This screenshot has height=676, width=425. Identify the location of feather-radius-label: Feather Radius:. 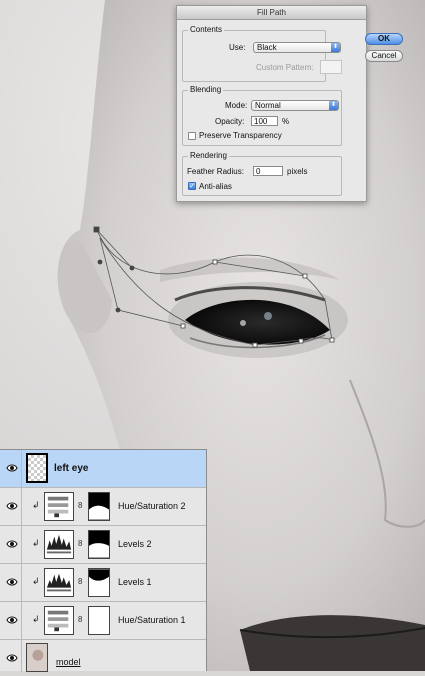
(215, 171).